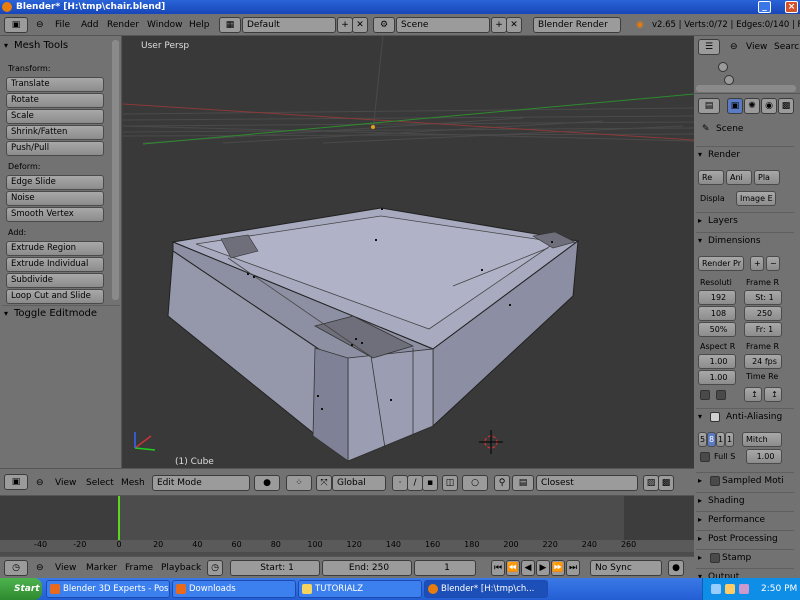 The image size is (800, 600). I want to click on orientation-select: Global, so click(359, 483).